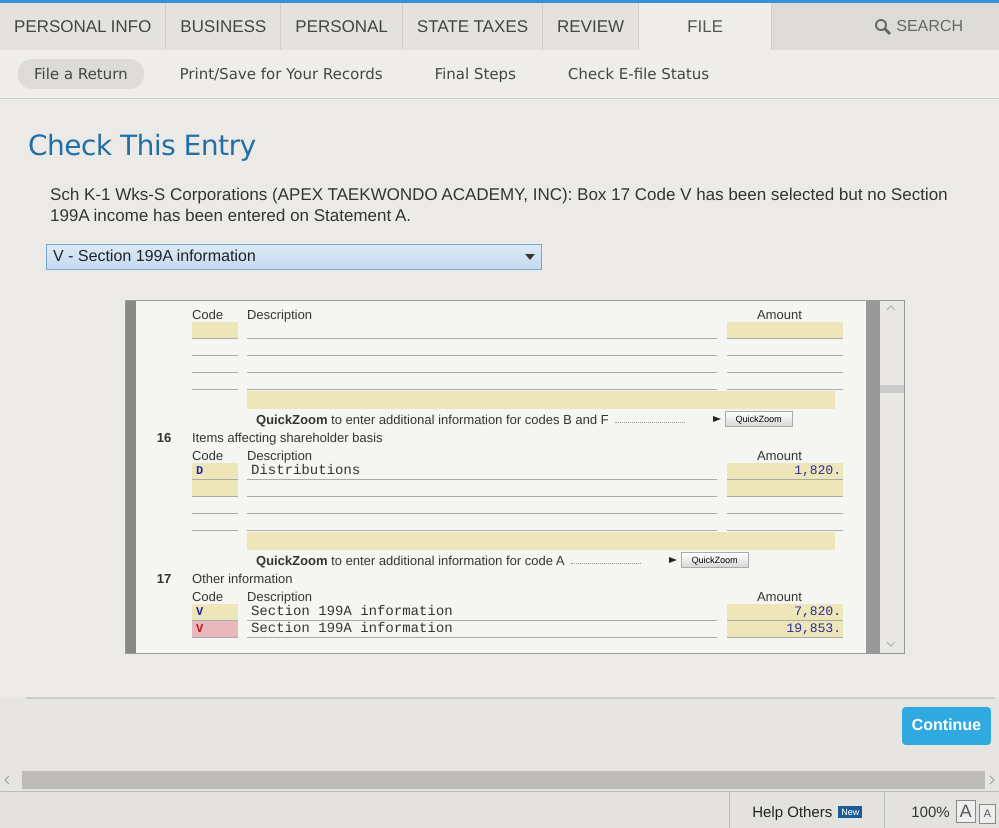  I want to click on description-field: Distributions, so click(482, 471).